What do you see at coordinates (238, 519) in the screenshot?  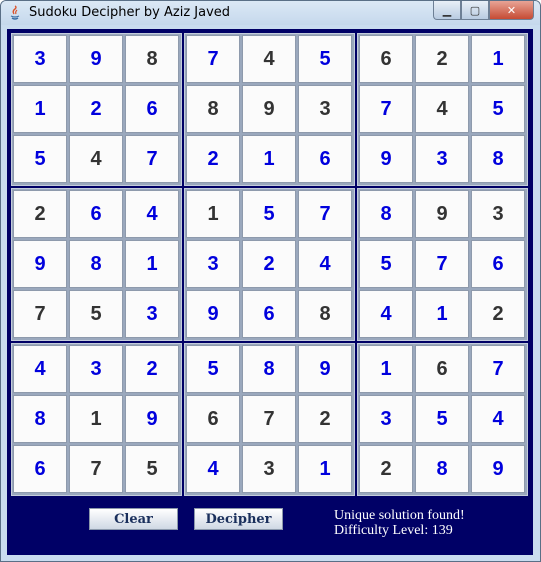 I see `decipher-button: Decipher` at bounding box center [238, 519].